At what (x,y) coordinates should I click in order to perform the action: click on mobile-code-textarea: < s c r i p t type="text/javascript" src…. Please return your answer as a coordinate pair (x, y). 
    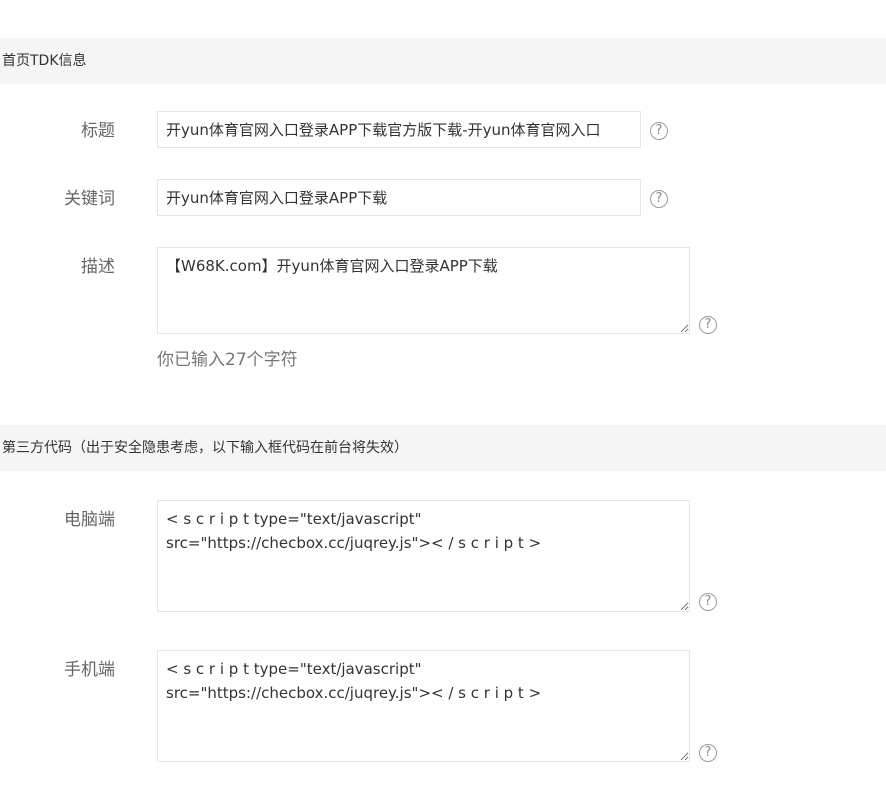
    Looking at the image, I should click on (423, 706).